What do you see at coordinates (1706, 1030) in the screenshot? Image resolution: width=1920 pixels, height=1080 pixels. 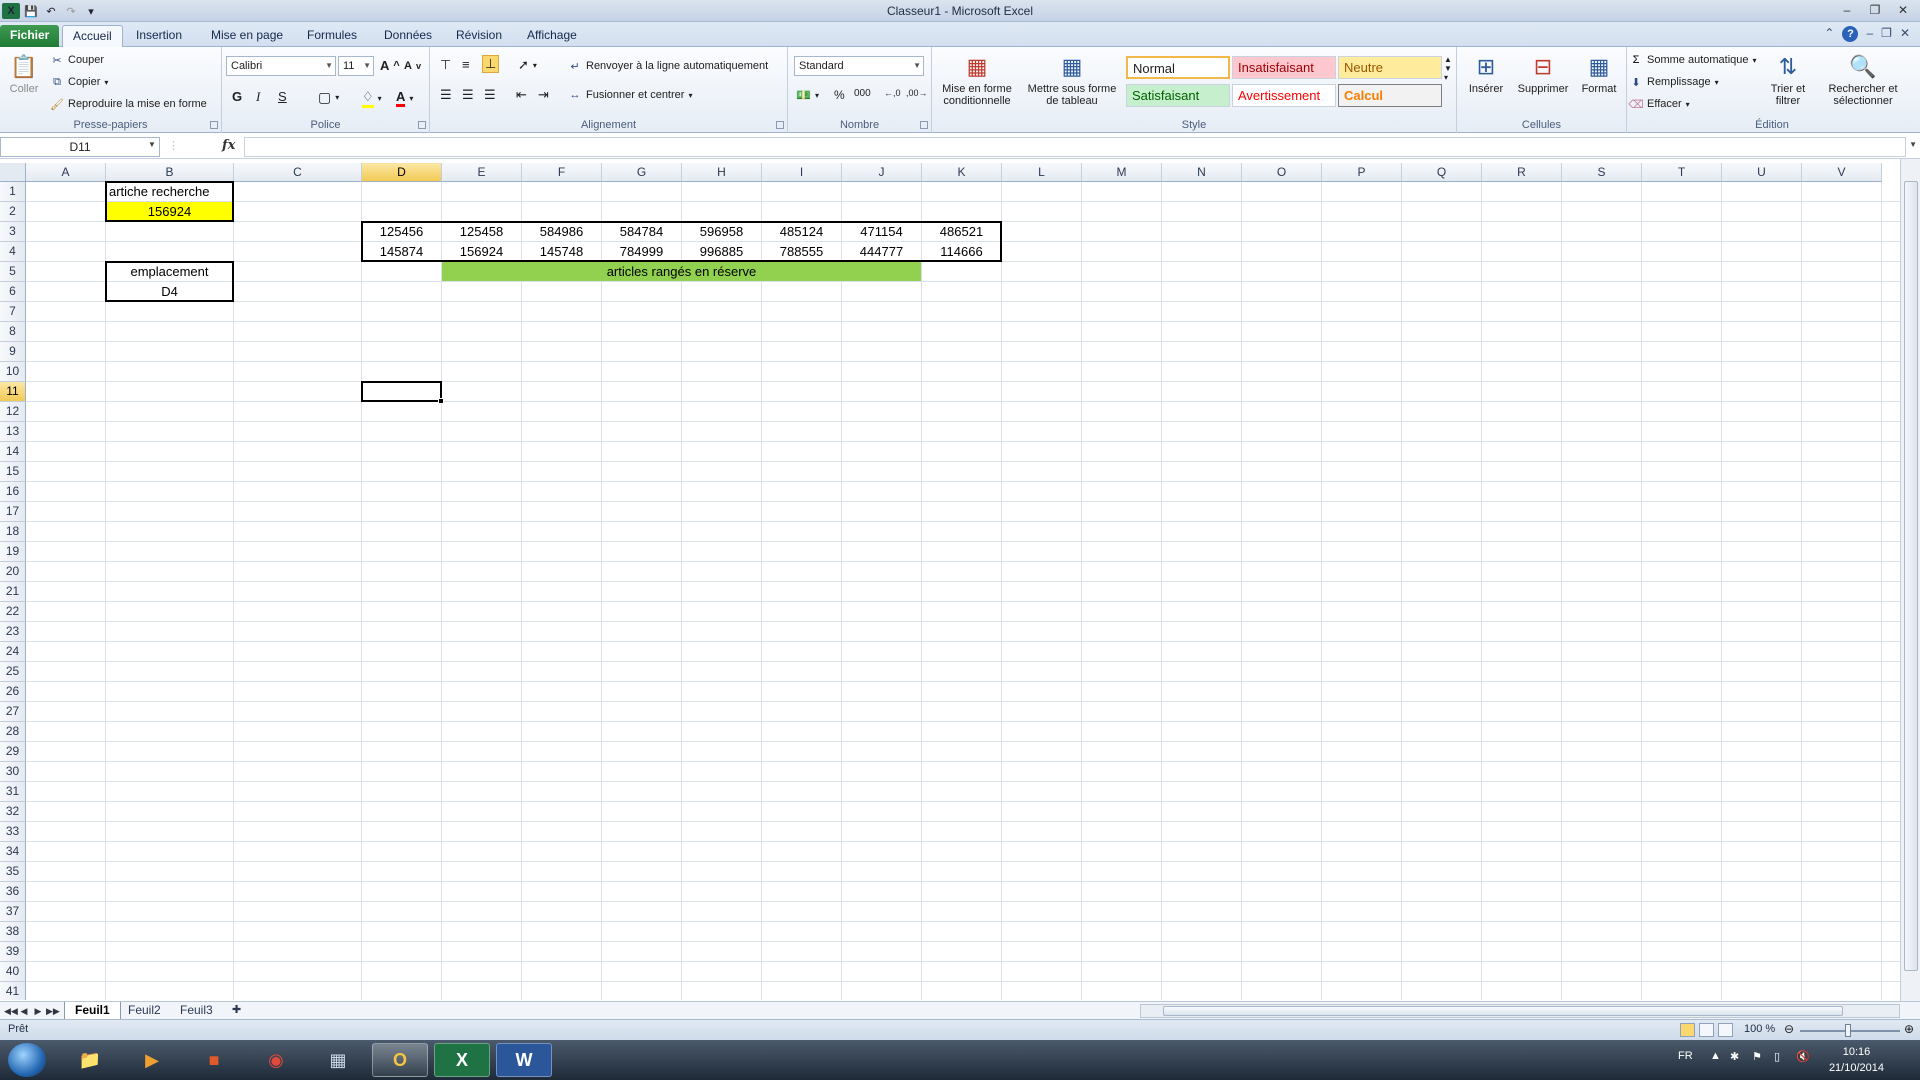 I see `page-layout-view-icon` at bounding box center [1706, 1030].